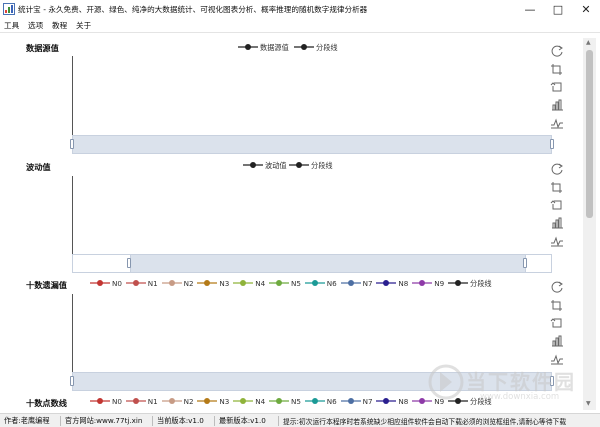 This screenshot has width=600, height=427. I want to click on status-latest-version: 最新版本:v1.0, so click(242, 420).